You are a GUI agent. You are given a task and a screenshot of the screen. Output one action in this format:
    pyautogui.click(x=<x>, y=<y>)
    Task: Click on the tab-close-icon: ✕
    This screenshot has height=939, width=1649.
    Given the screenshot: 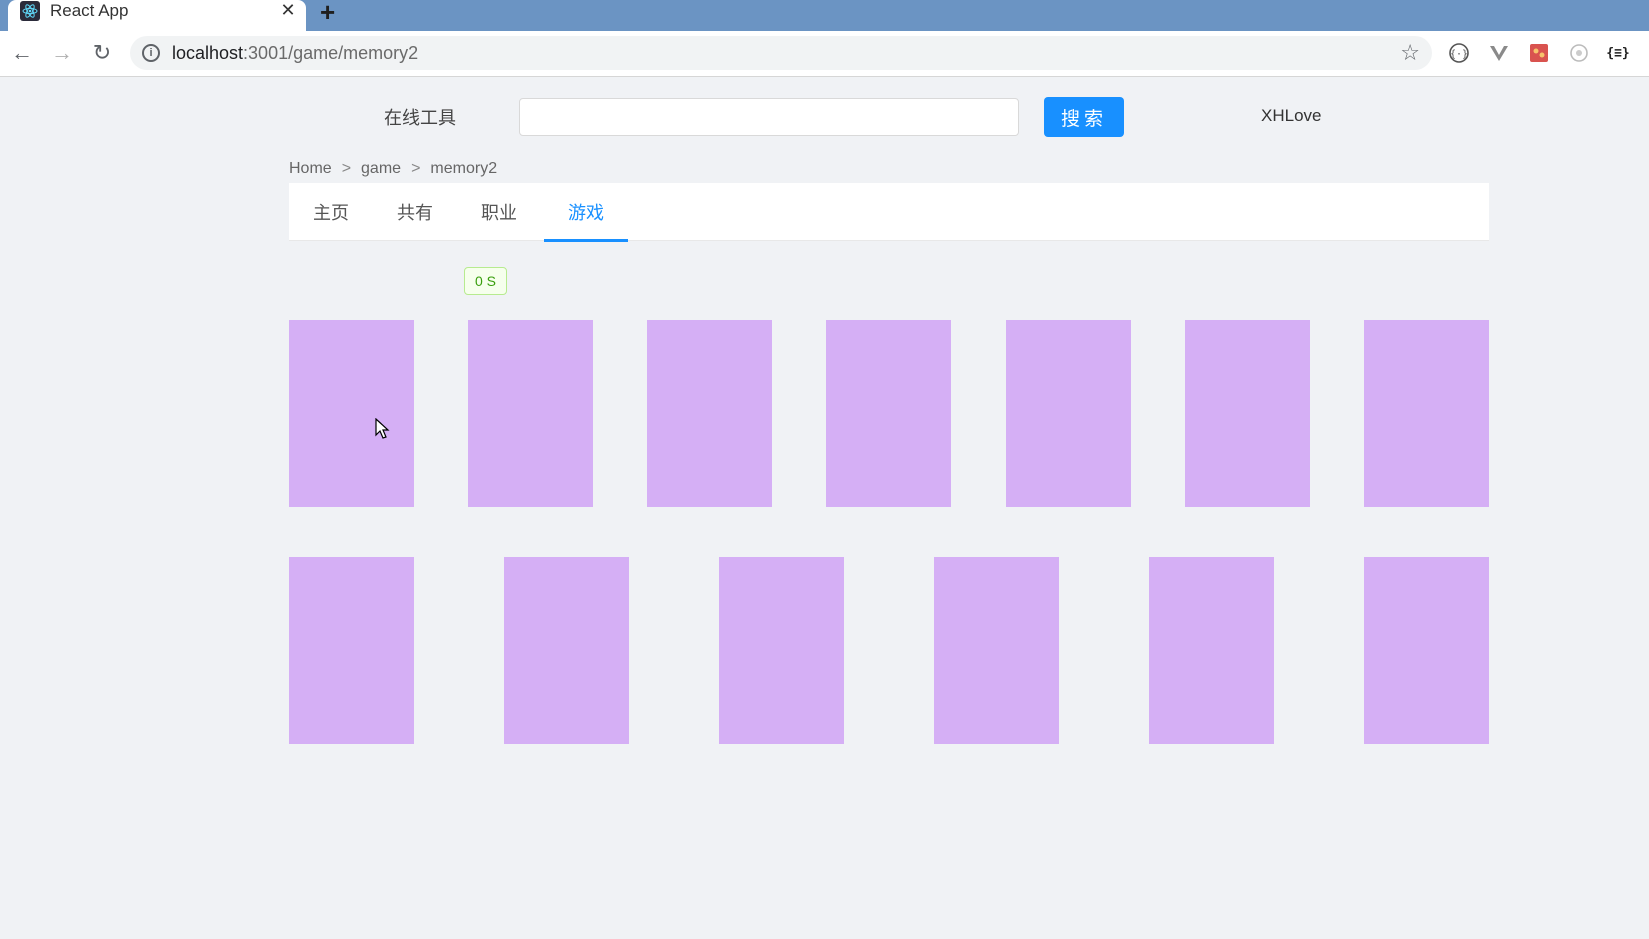 What is the action you would take?
    pyautogui.click(x=288, y=10)
    